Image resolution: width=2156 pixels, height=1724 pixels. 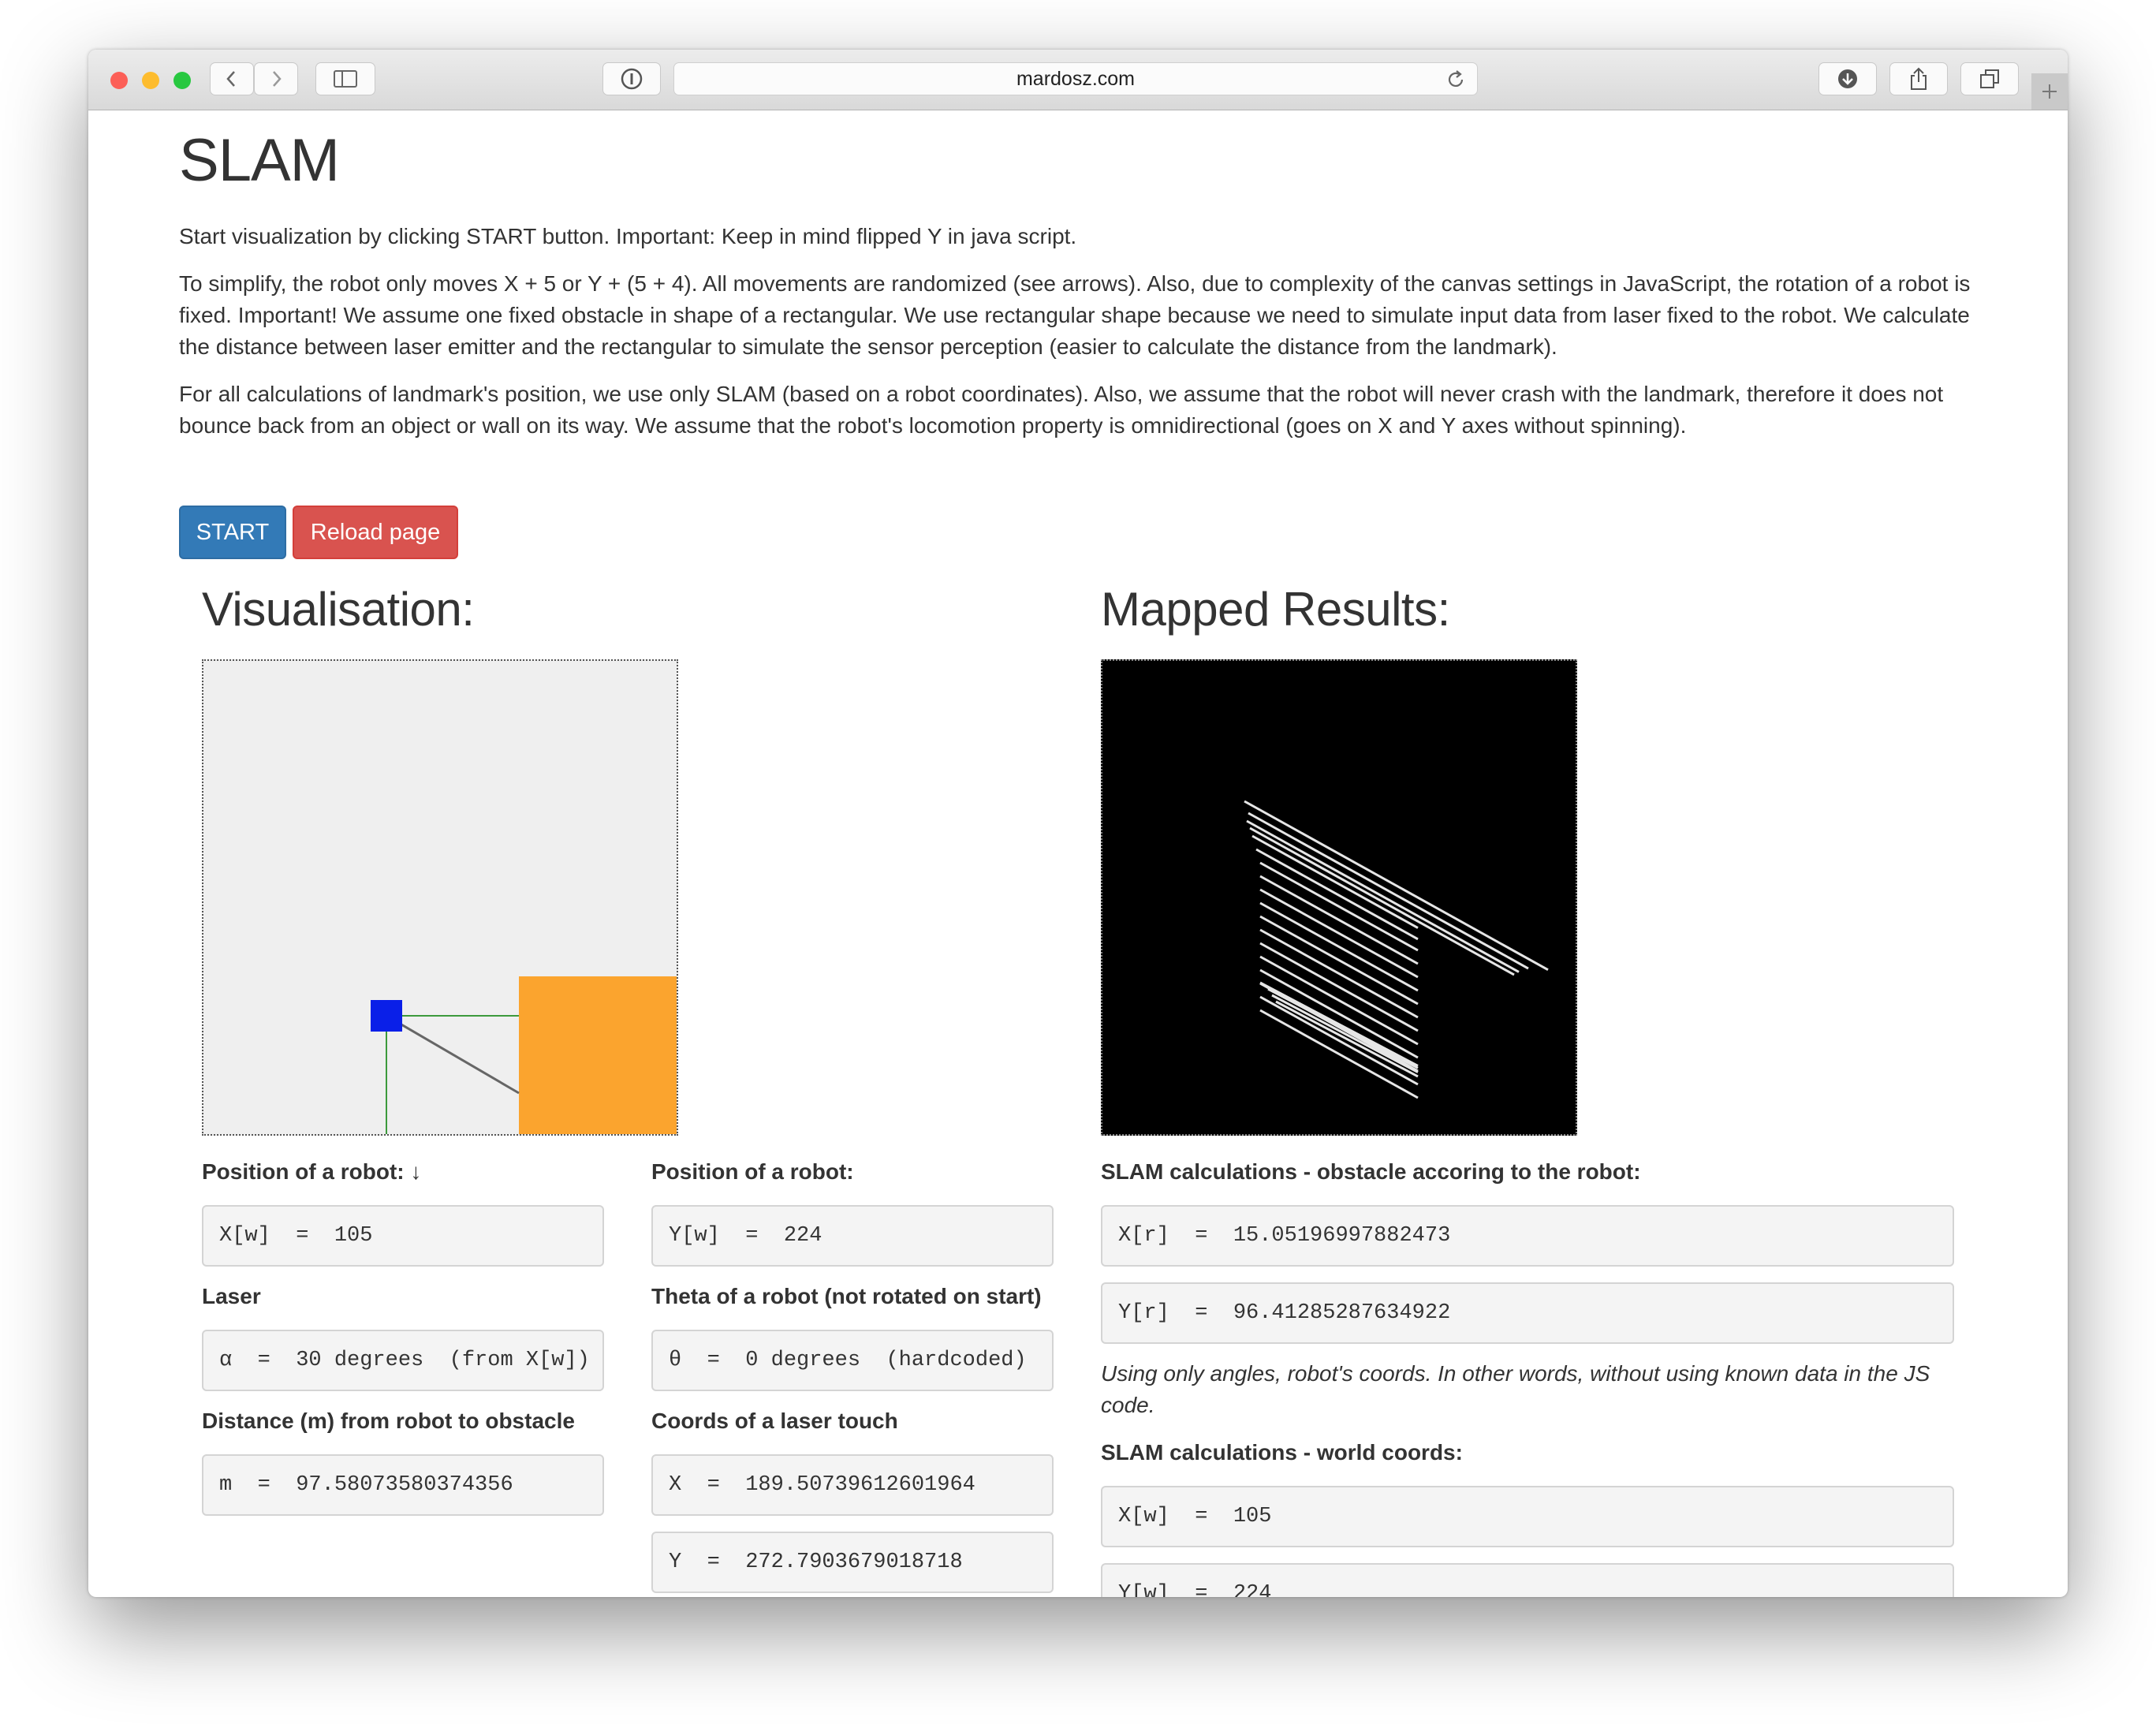 I want to click on distance-label: Distance (m) from robot to obstacle, so click(x=389, y=1421).